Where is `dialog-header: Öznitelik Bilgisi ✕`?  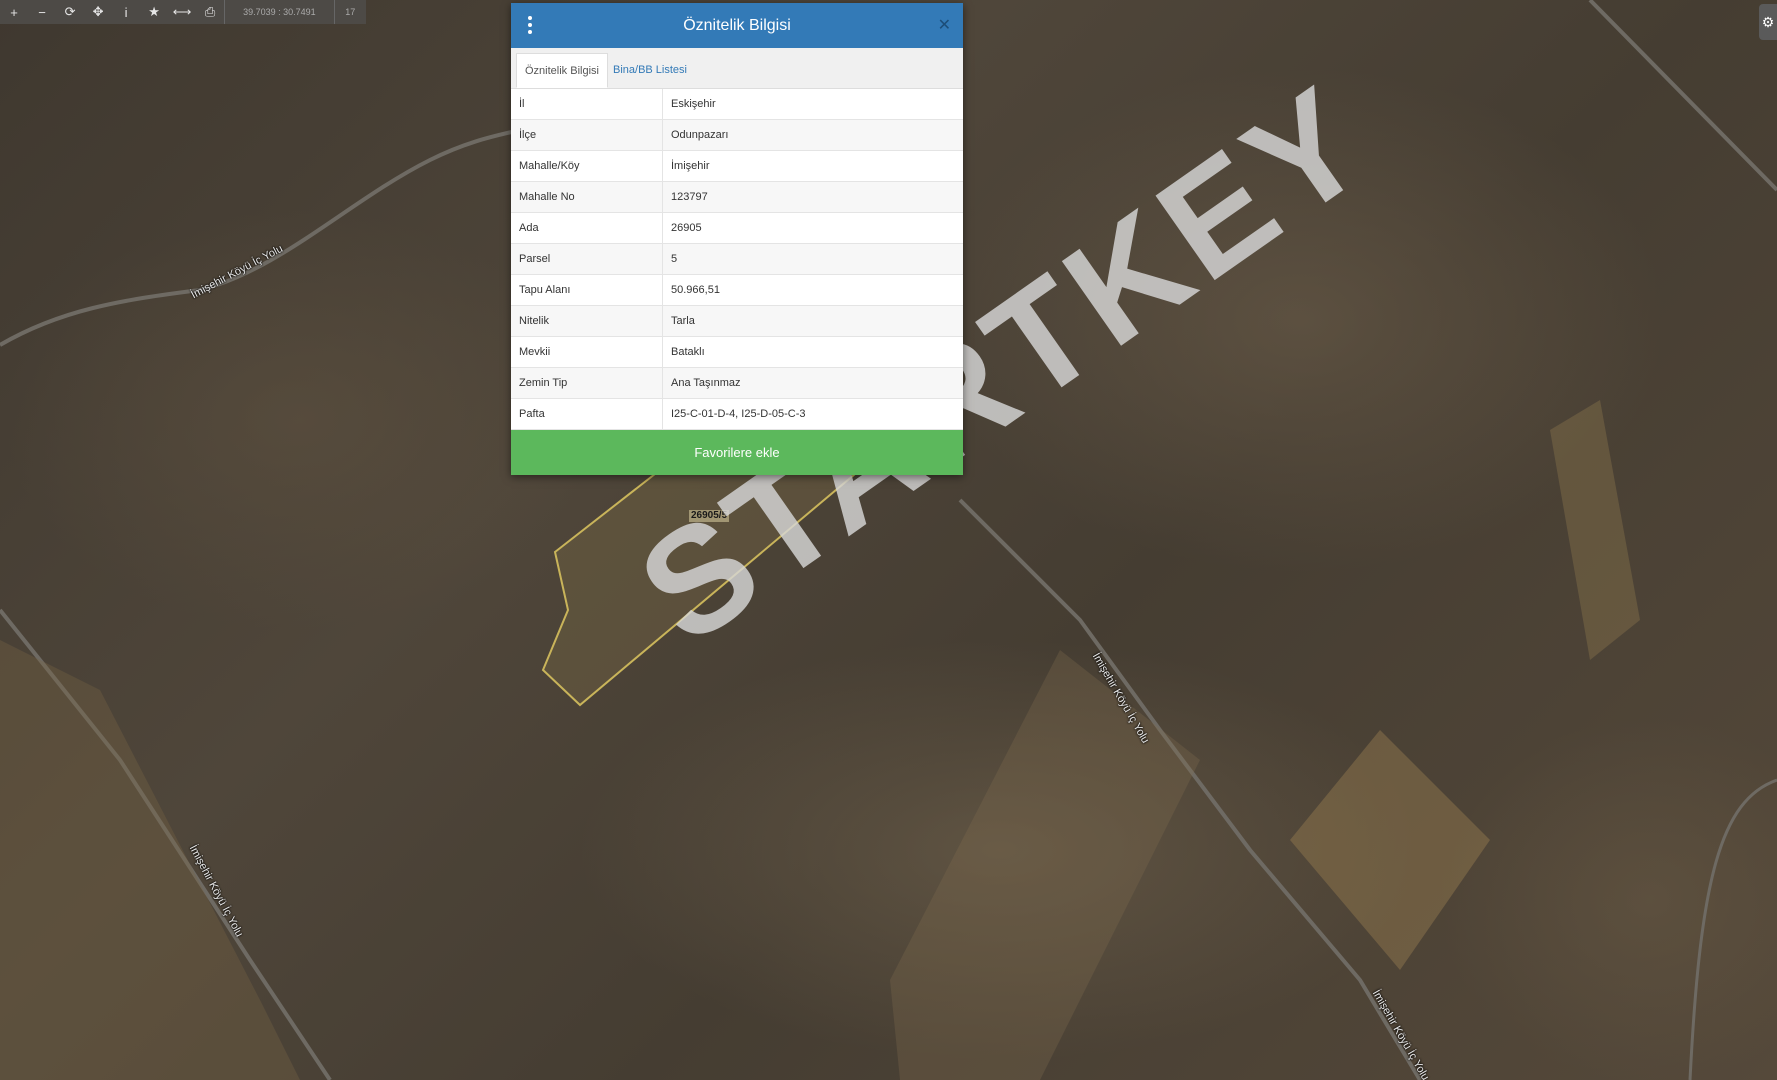
dialog-header: Öznitelik Bilgisi ✕ is located at coordinates (737, 25).